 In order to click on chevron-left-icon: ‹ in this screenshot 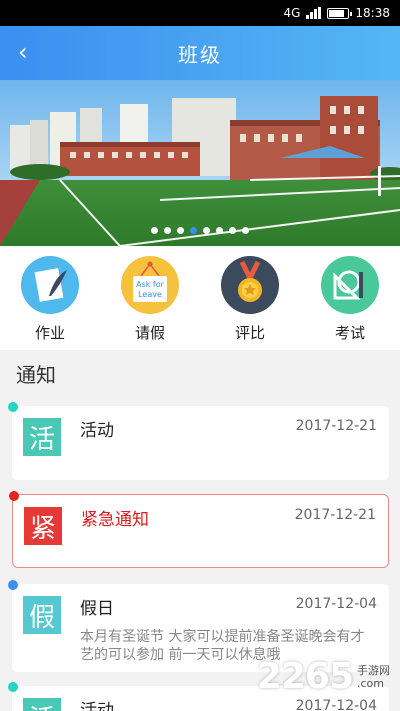, I will do `click(23, 52)`.